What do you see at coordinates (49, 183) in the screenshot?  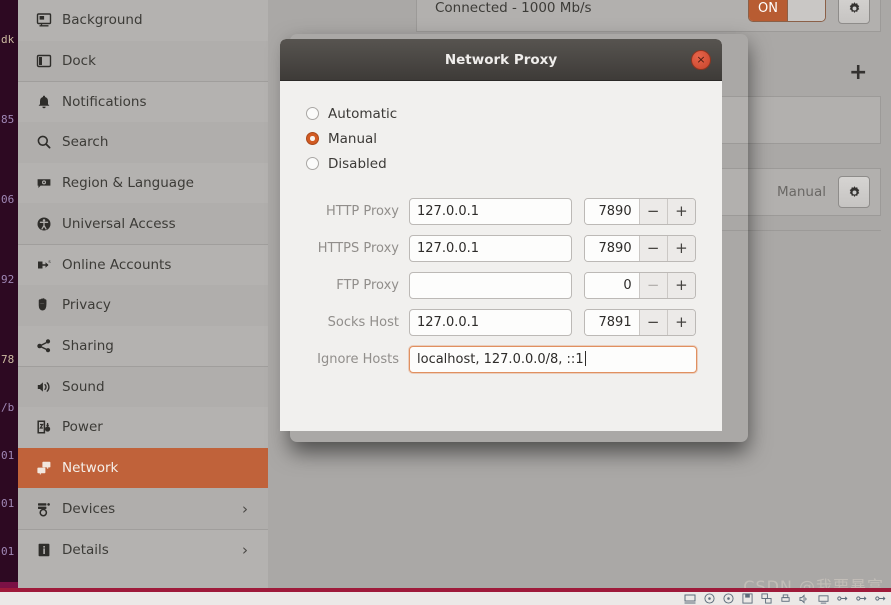 I see `region-language-icon` at bounding box center [49, 183].